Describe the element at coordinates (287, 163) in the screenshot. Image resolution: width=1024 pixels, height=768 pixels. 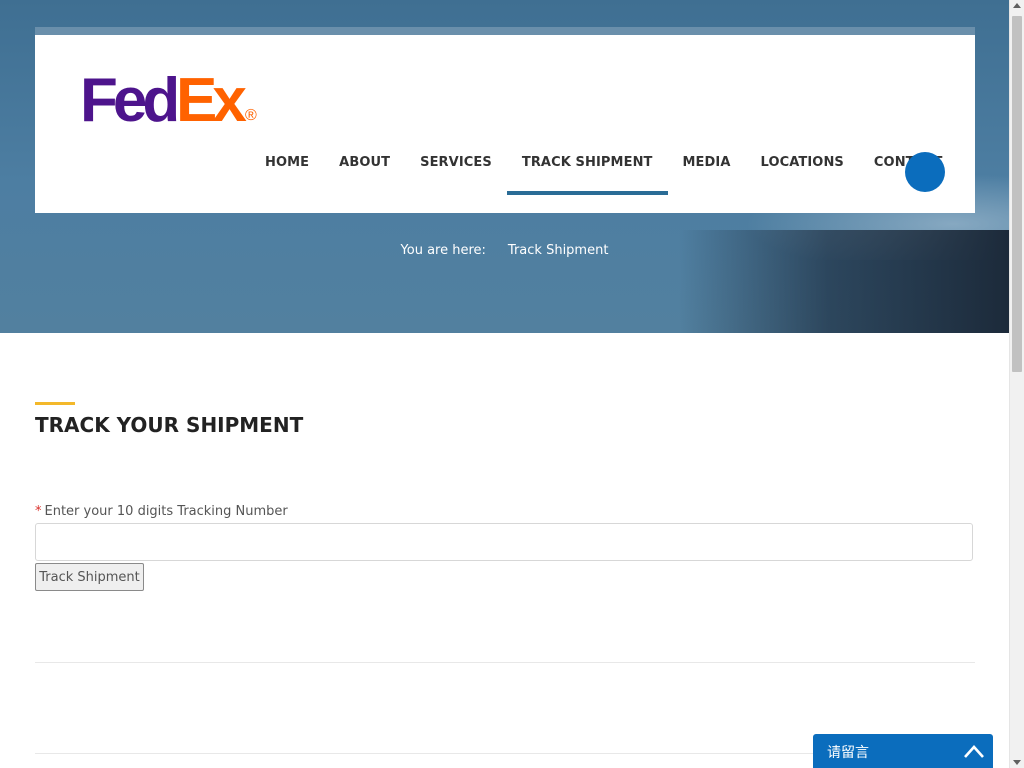
I see `nav-item-home: HOME` at that location.